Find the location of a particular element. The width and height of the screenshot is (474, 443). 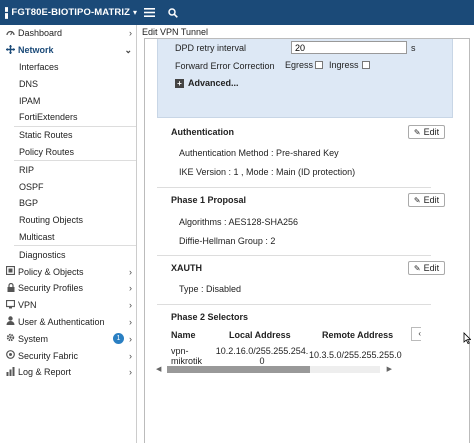

horizontal-scrollbar: ◀ ▶ is located at coordinates (273, 369).